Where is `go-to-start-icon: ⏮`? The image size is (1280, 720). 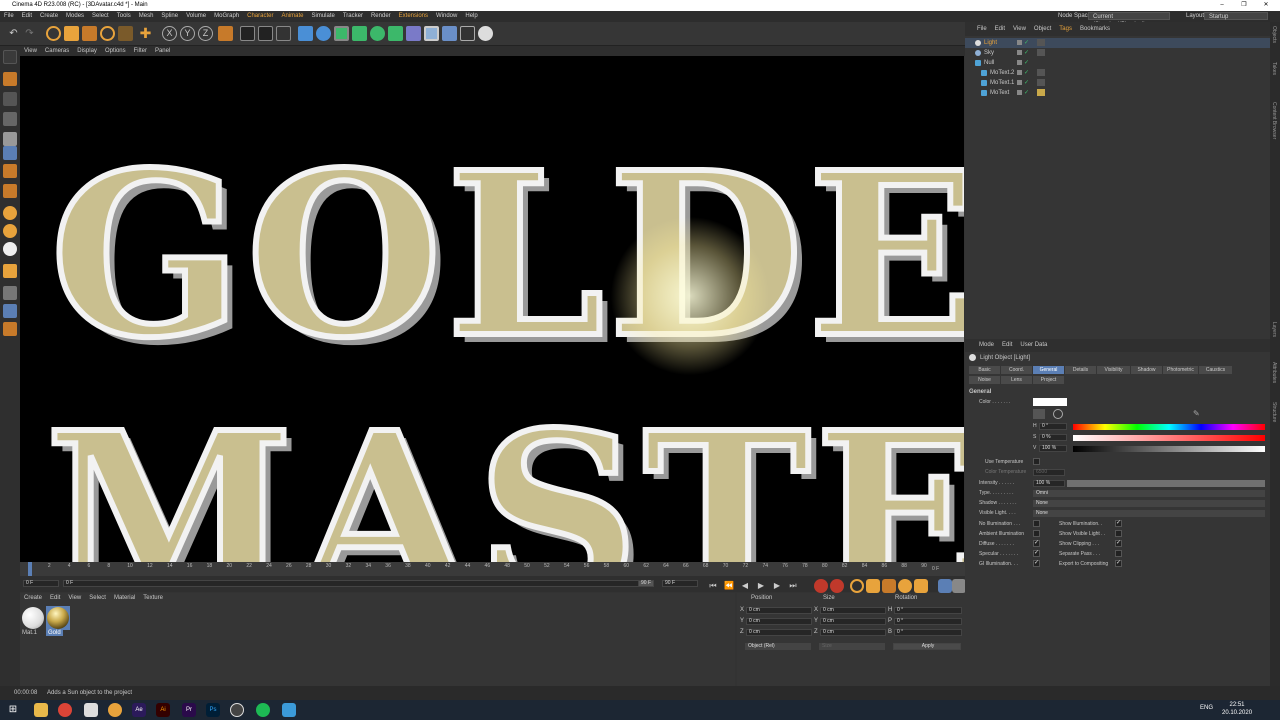
go-to-start-icon: ⏮ is located at coordinates (713, 586).